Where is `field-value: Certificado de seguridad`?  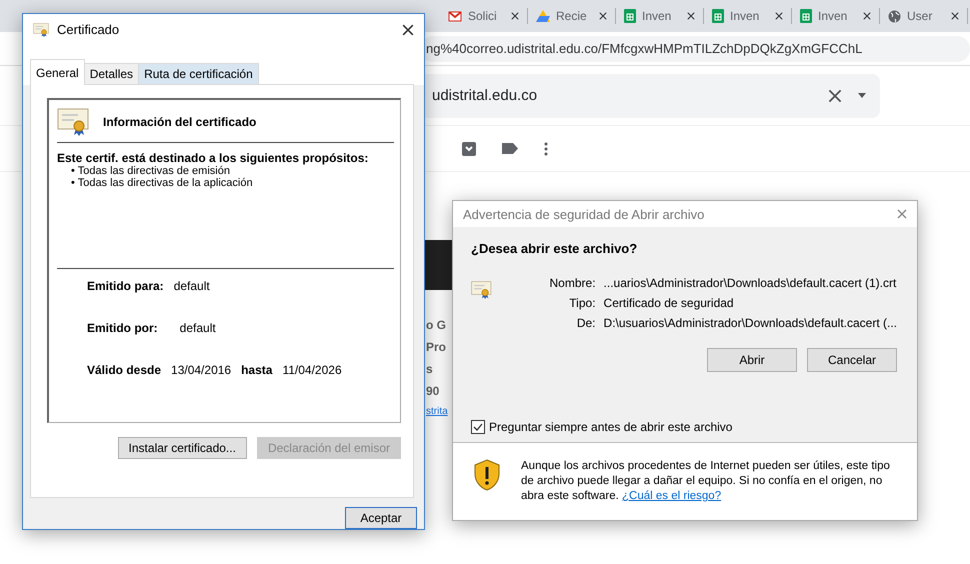
field-value: Certificado de seguridad is located at coordinates (669, 303).